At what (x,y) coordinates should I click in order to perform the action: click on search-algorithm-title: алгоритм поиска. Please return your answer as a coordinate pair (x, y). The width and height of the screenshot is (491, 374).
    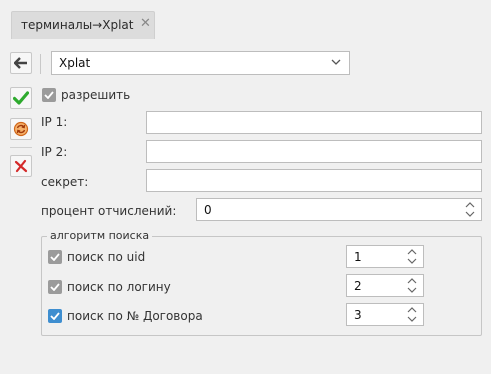
    Looking at the image, I should click on (100, 235).